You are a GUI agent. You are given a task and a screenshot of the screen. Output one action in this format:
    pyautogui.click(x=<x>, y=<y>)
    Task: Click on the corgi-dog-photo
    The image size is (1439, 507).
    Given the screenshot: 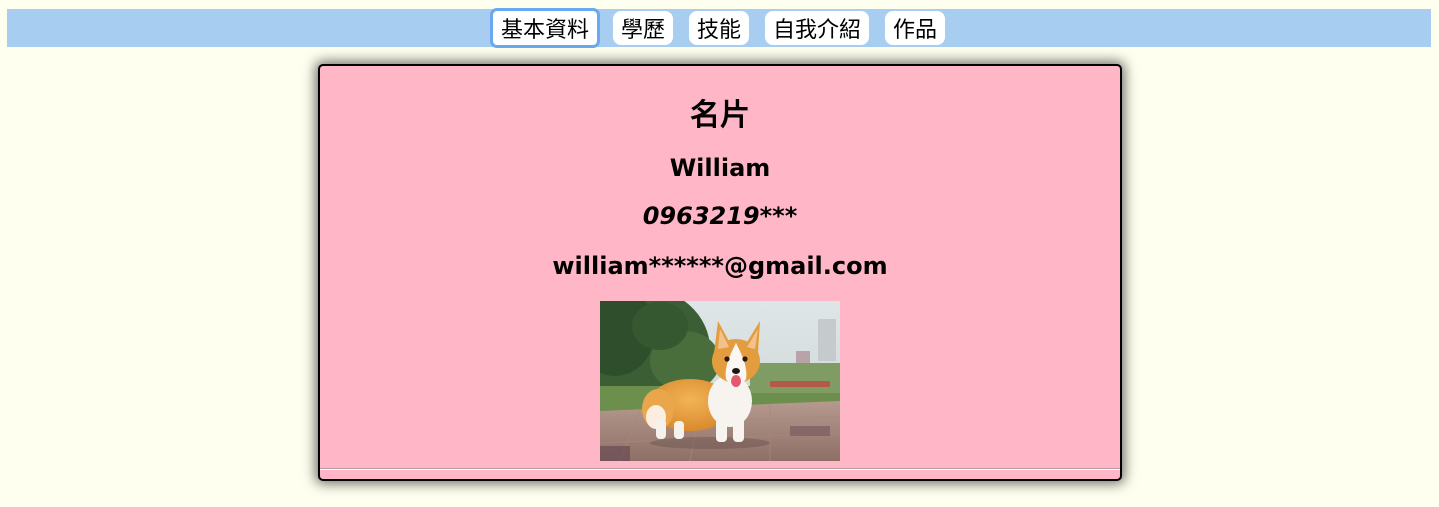 What is the action you would take?
    pyautogui.click(x=720, y=381)
    